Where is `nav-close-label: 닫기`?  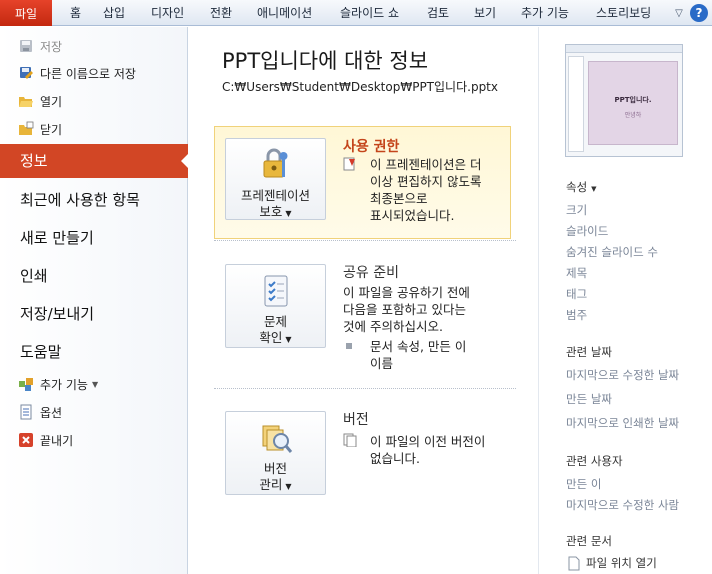
nav-close-label: 닫기 is located at coordinates (51, 129).